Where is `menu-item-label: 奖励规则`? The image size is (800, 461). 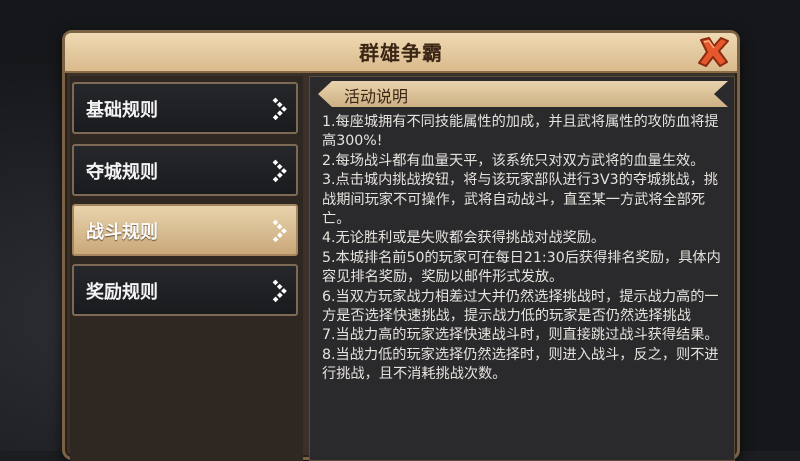 menu-item-label: 奖励规则 is located at coordinates (122, 292).